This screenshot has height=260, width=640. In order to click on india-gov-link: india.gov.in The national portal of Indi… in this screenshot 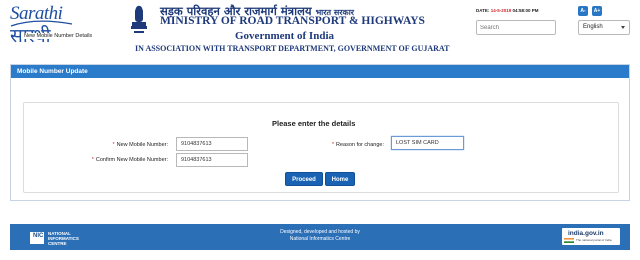, I will do `click(591, 236)`.